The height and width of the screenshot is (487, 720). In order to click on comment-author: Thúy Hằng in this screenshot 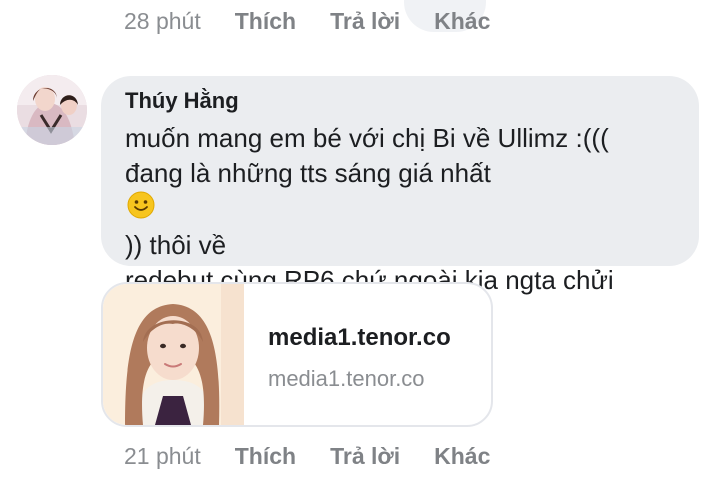, I will do `click(182, 101)`.